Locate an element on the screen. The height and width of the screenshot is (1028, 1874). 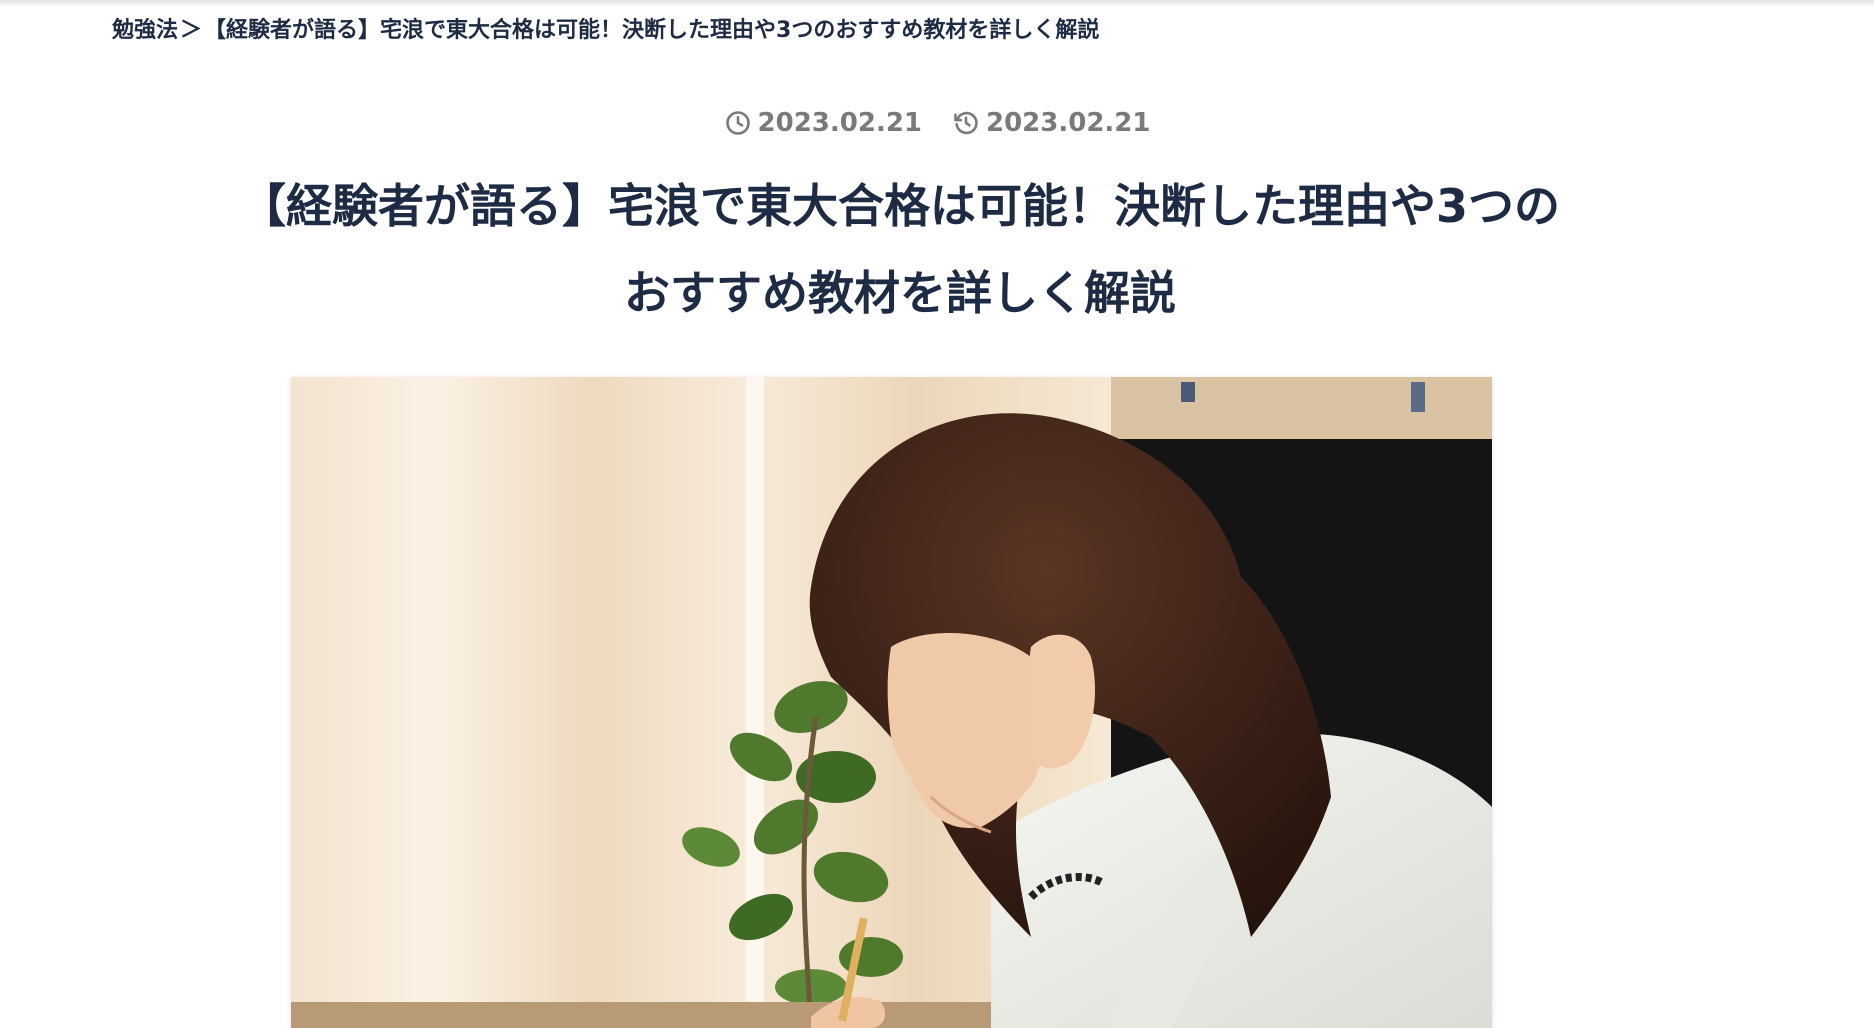
published-date-text: 2023.02.21 is located at coordinates (839, 123).